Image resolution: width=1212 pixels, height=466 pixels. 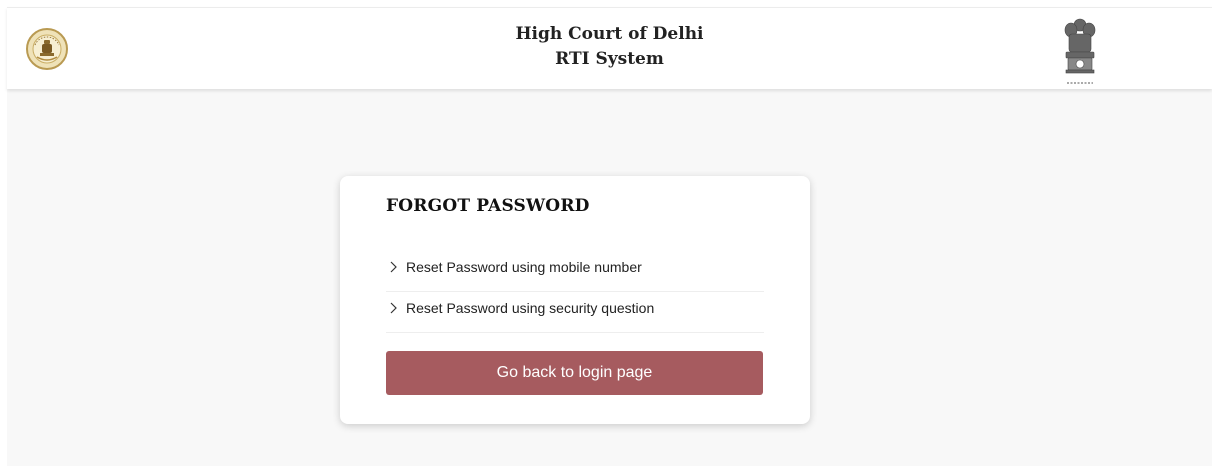 What do you see at coordinates (609, 59) in the screenshot?
I see `header-title-line-2: RTI System` at bounding box center [609, 59].